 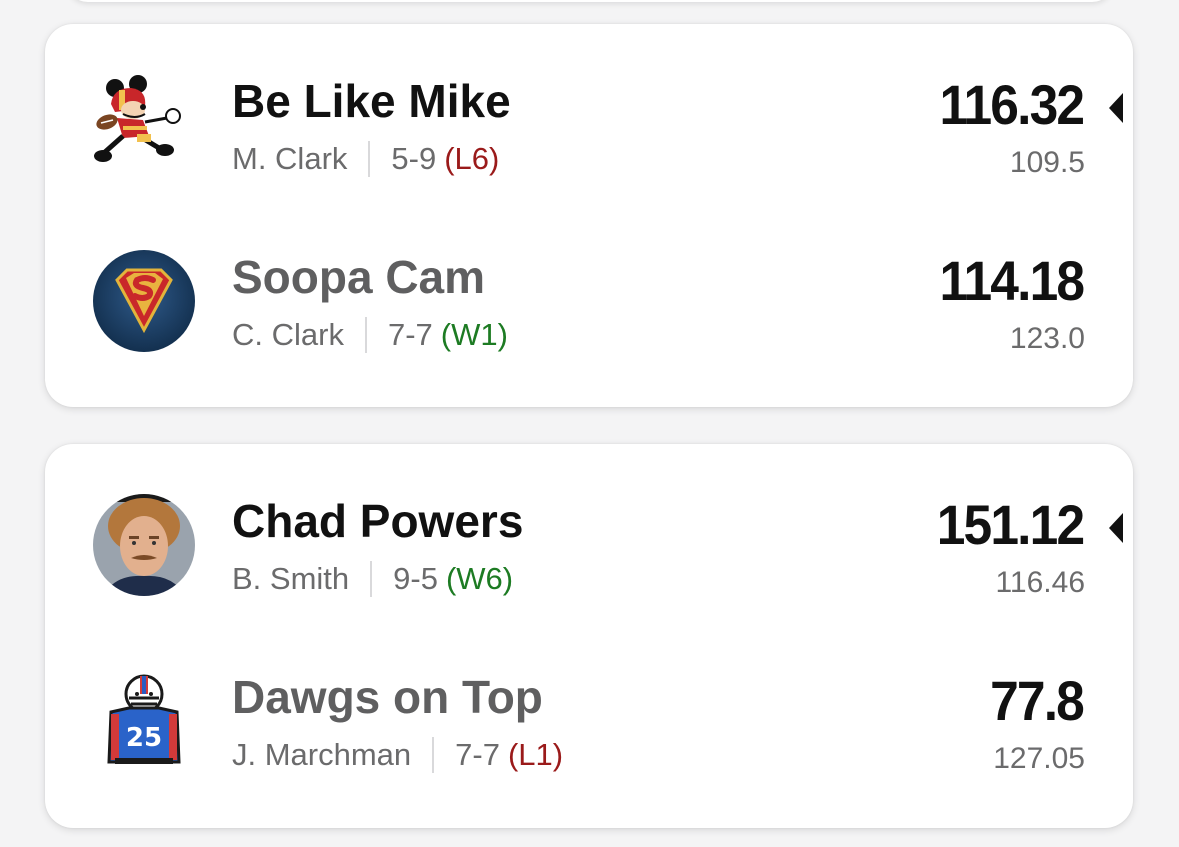 I want to click on team-name: Chad Powers, so click(x=377, y=521).